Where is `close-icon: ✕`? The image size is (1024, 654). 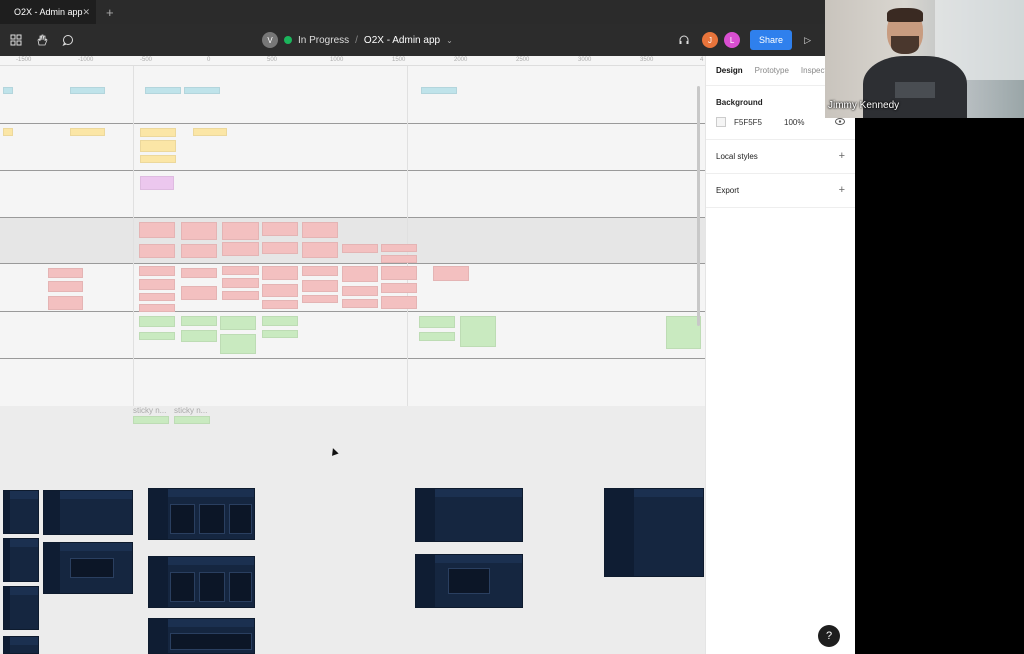
close-icon: ✕ is located at coordinates (87, 12).